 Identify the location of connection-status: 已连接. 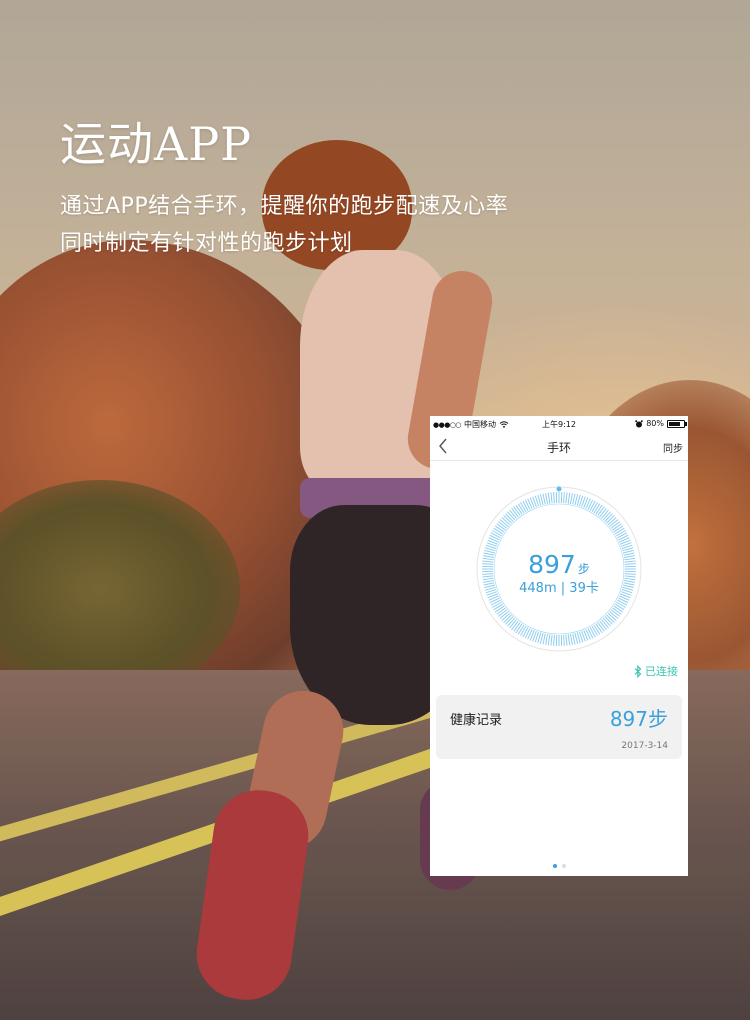
(656, 671).